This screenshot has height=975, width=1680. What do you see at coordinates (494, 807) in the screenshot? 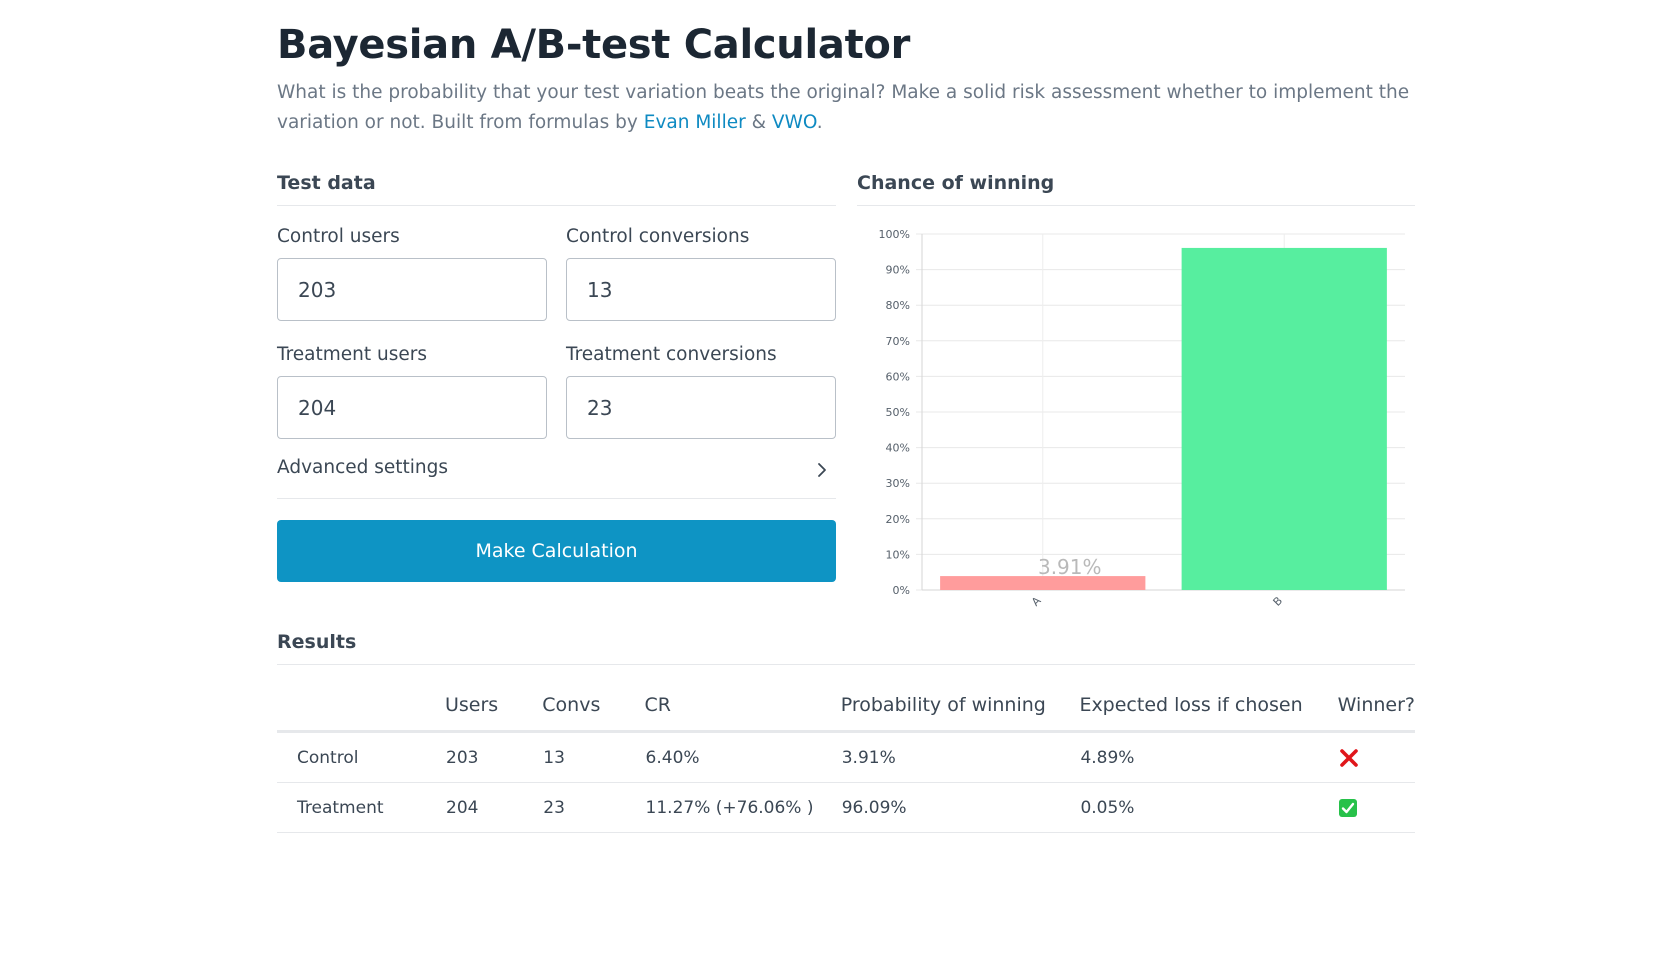
I see `row-users: 204` at bounding box center [494, 807].